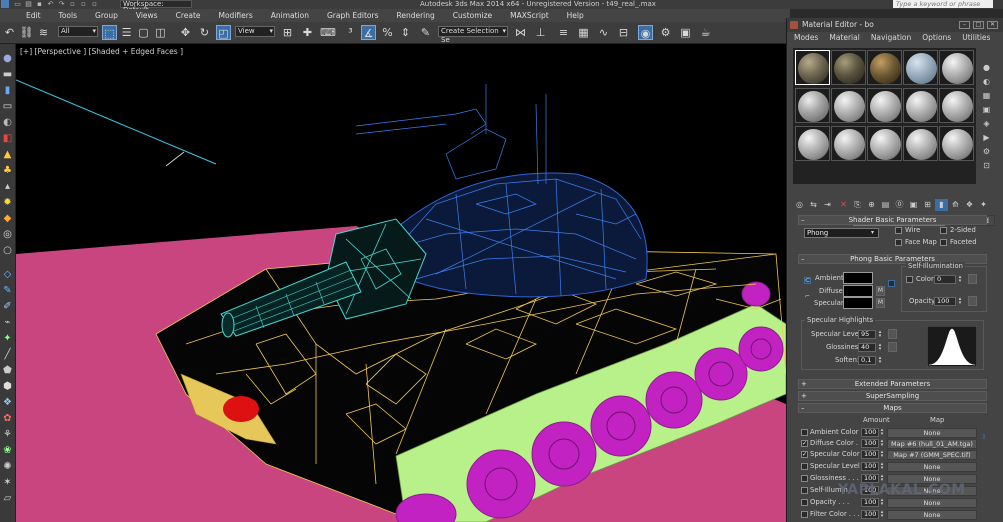  What do you see at coordinates (842, 38) in the screenshot?
I see `me-menu-material: Material` at bounding box center [842, 38].